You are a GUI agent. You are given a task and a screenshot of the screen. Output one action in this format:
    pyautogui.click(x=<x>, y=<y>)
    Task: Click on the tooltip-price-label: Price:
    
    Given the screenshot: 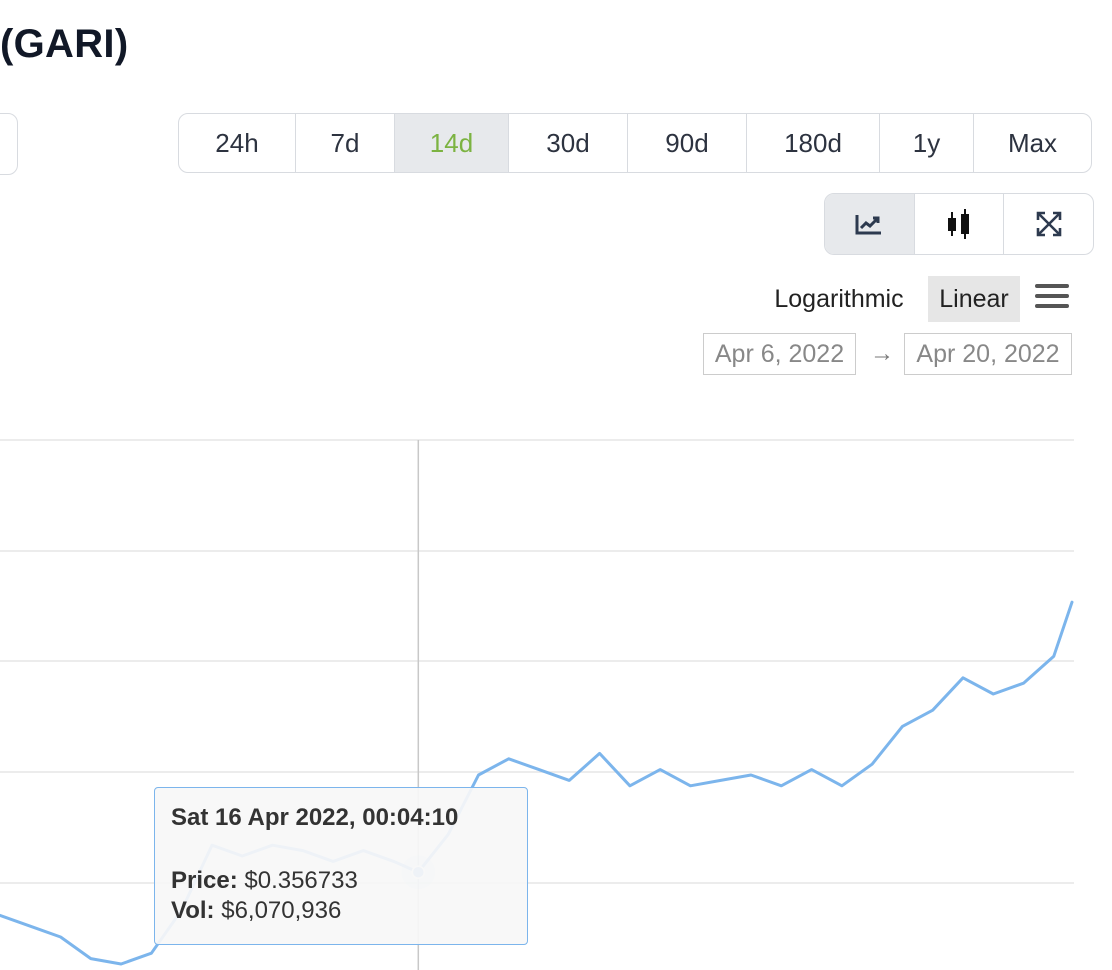 What is the action you would take?
    pyautogui.click(x=204, y=880)
    